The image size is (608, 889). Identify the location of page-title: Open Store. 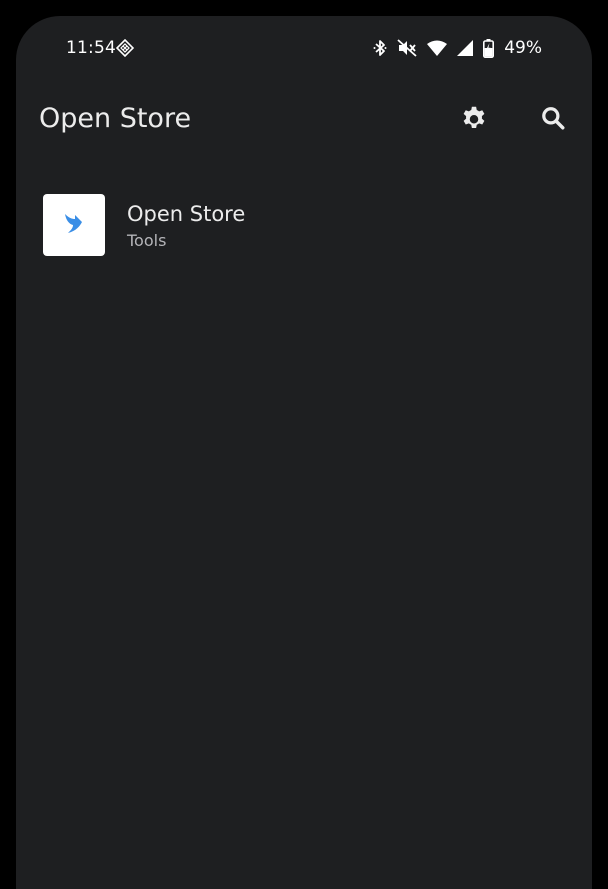
(115, 118).